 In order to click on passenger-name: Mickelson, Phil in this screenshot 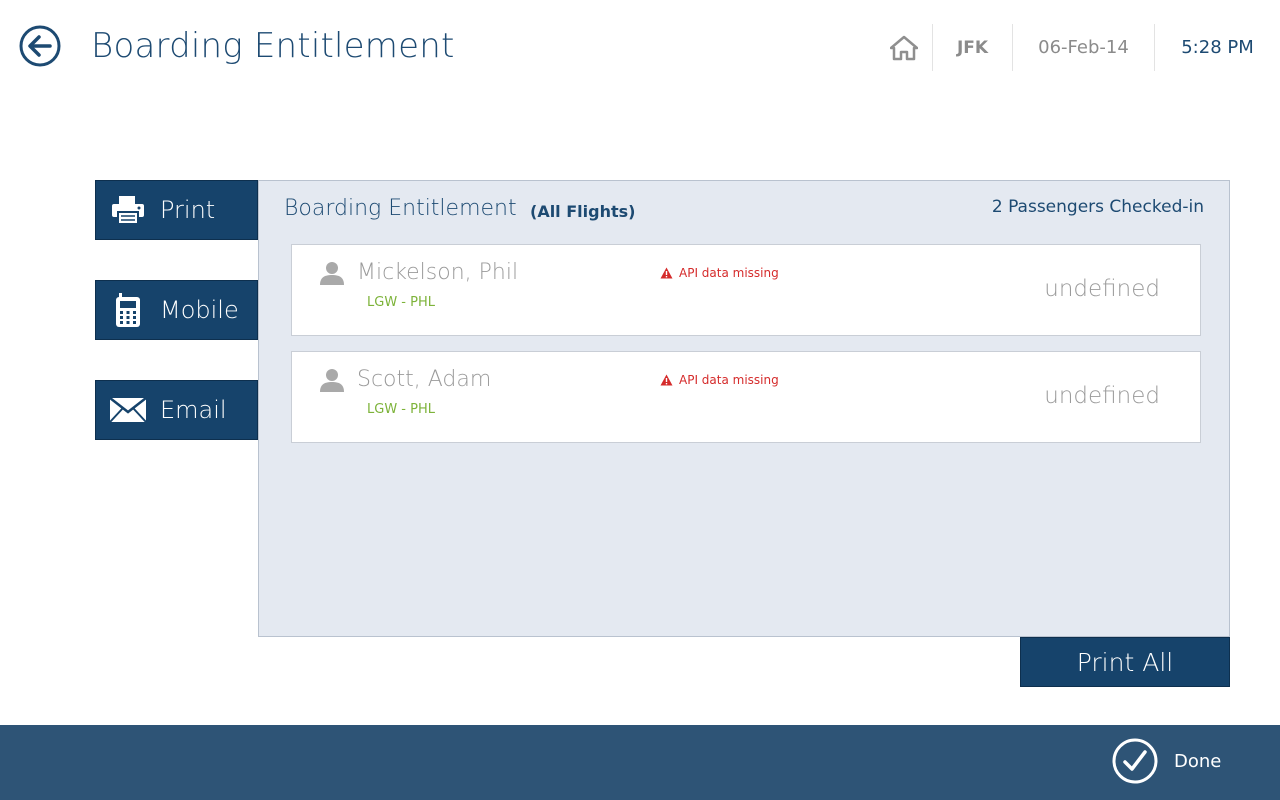, I will do `click(438, 272)`.